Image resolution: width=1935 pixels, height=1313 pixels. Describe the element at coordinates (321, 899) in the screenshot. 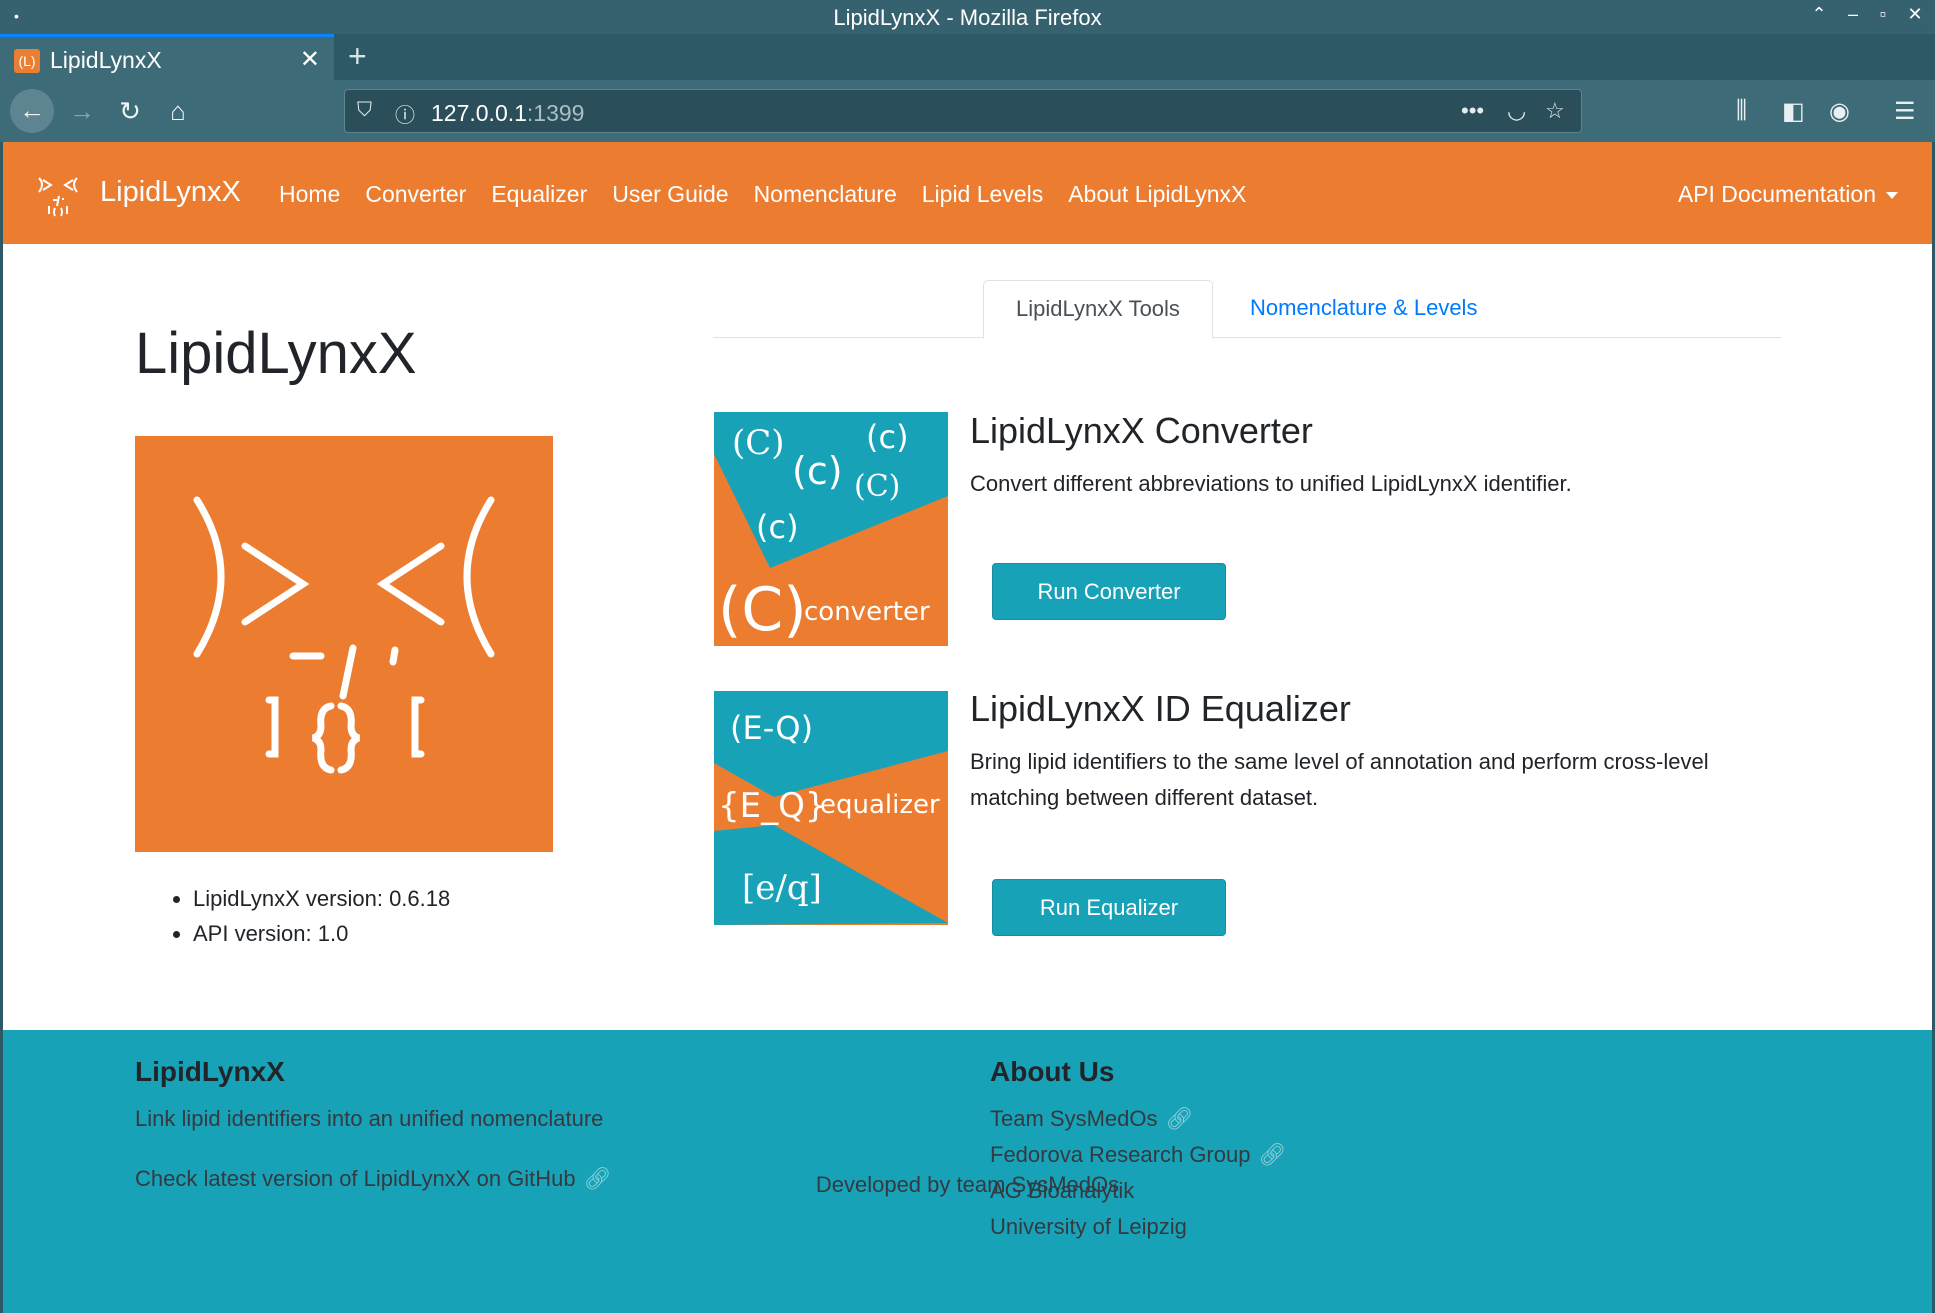

I see `lipidlynxx-version: LipidLynxX version: 0.6.18` at that location.